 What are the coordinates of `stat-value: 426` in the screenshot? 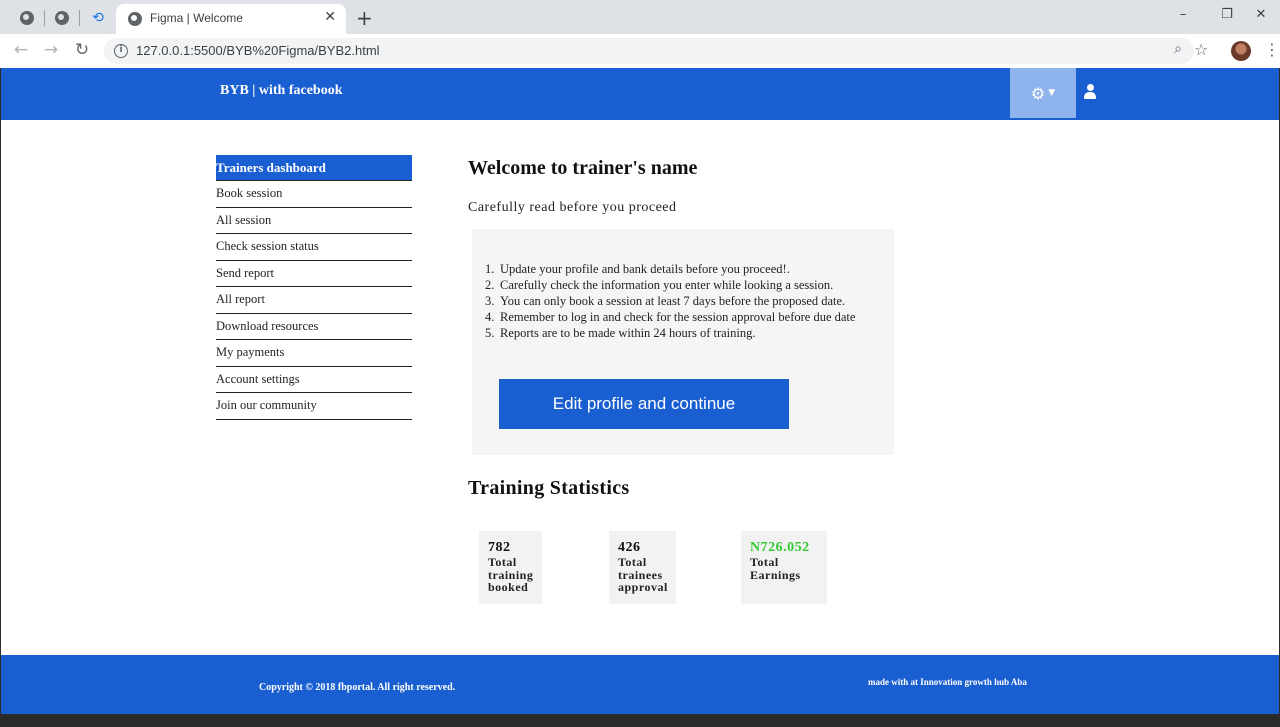 It's located at (629, 547).